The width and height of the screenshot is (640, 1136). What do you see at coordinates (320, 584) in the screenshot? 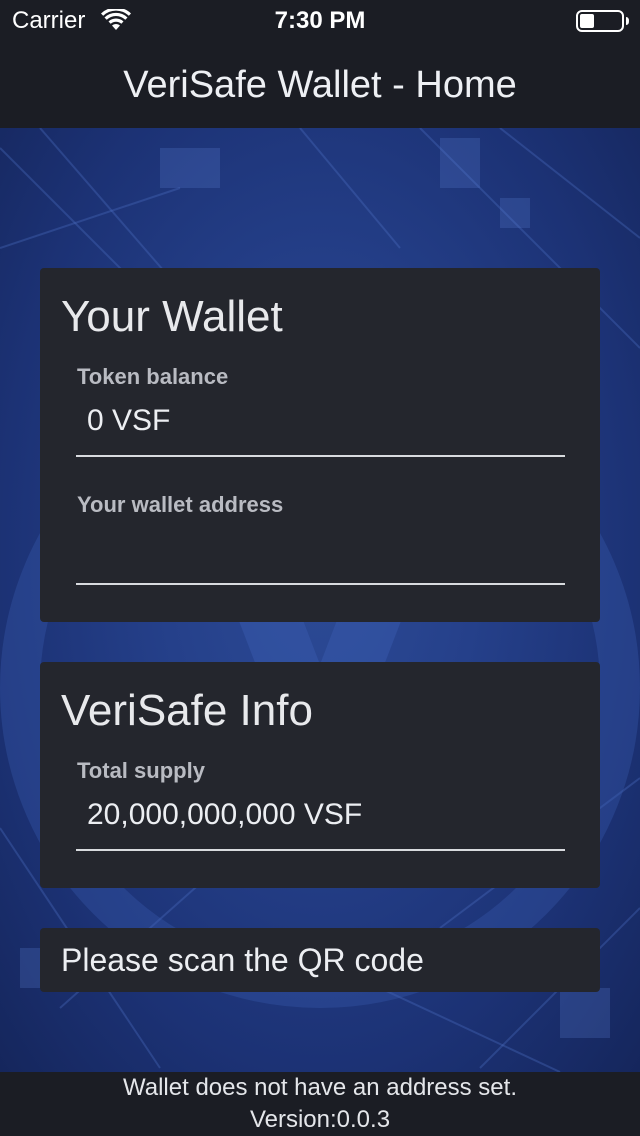
I see `wallet-address-underline` at bounding box center [320, 584].